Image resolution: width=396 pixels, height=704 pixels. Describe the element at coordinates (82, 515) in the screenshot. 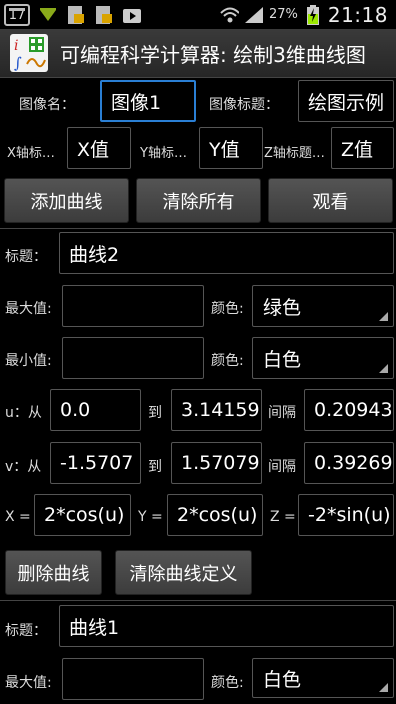

I see `x-expr-input: 2*cos(u)` at that location.